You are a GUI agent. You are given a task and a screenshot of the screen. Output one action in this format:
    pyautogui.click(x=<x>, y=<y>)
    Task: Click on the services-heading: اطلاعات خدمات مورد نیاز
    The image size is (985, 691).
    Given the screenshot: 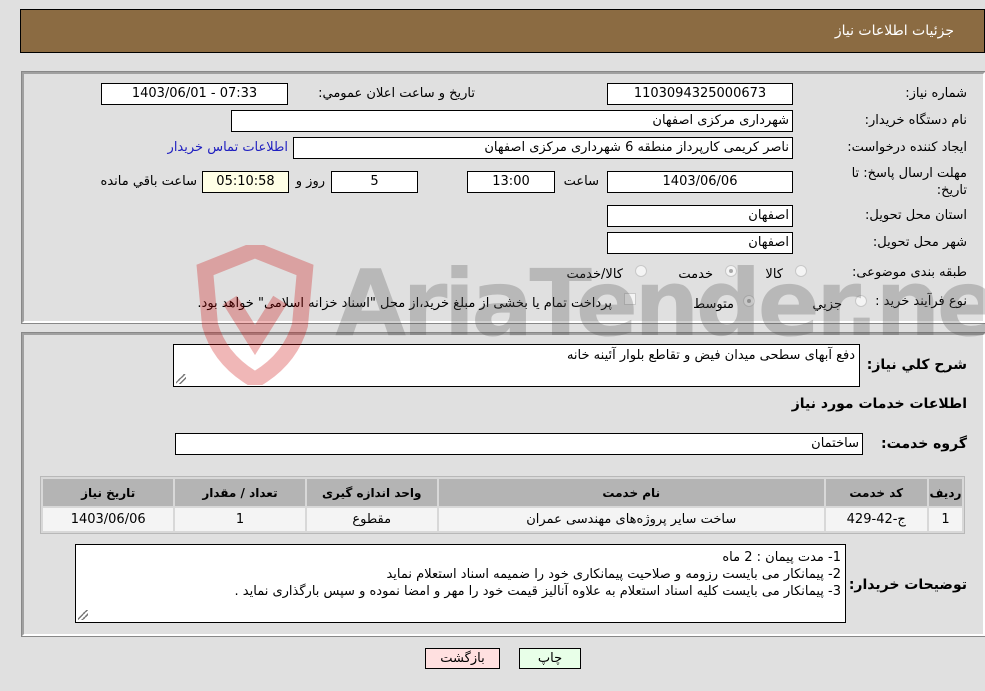 What is the action you would take?
    pyautogui.click(x=879, y=404)
    